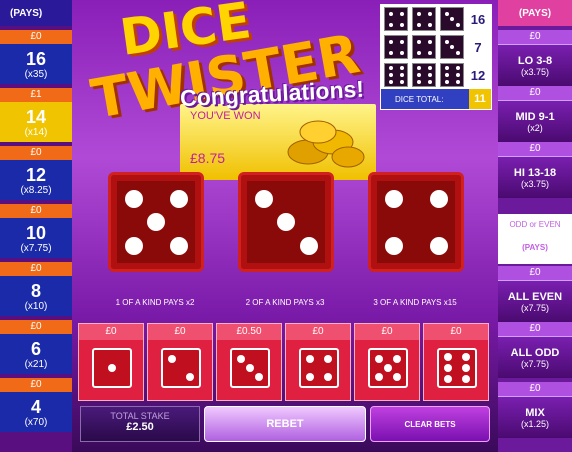 Image resolution: width=572 pixels, height=452 pixels. I want to click on die-face-6-icon, so click(457, 368).